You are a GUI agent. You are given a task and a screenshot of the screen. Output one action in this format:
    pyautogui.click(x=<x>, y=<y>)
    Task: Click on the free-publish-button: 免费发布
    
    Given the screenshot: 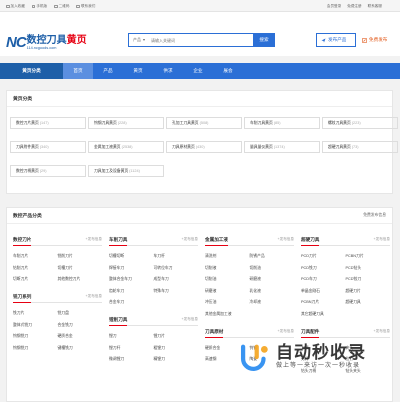 What is the action you would take?
    pyautogui.click(x=378, y=40)
    